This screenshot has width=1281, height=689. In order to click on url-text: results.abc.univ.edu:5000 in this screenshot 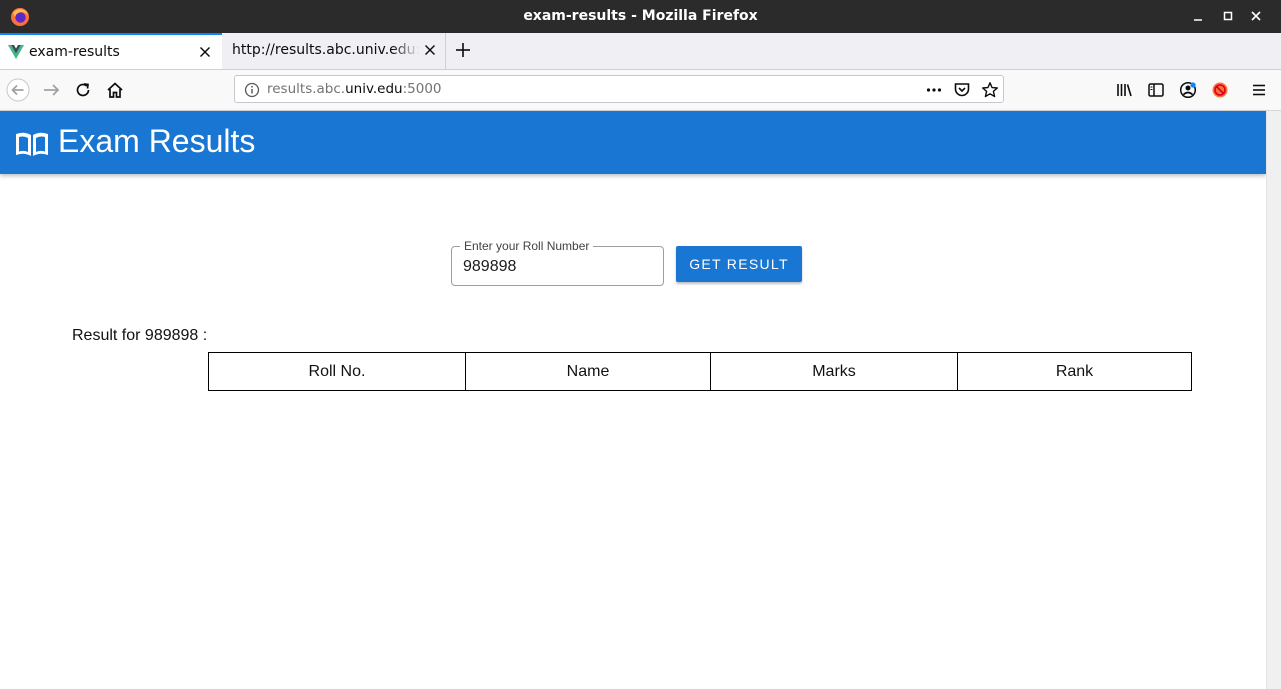, I will do `click(354, 89)`.